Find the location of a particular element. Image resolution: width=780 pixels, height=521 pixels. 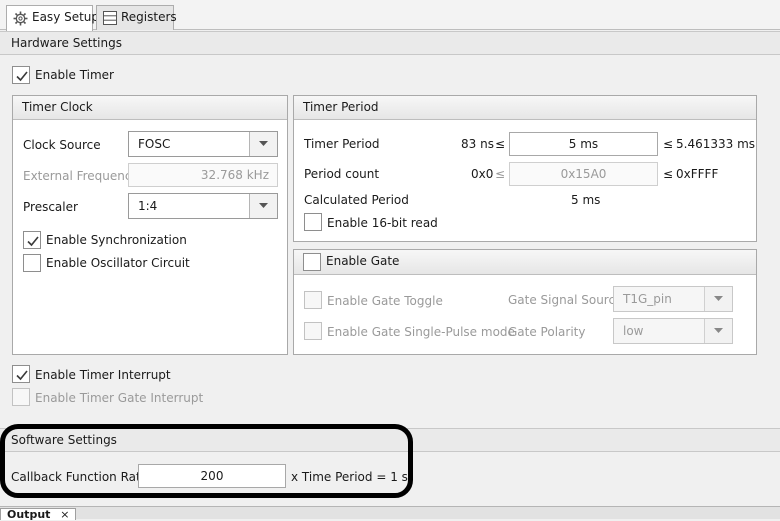

gate-polarity-value: low is located at coordinates (633, 331).